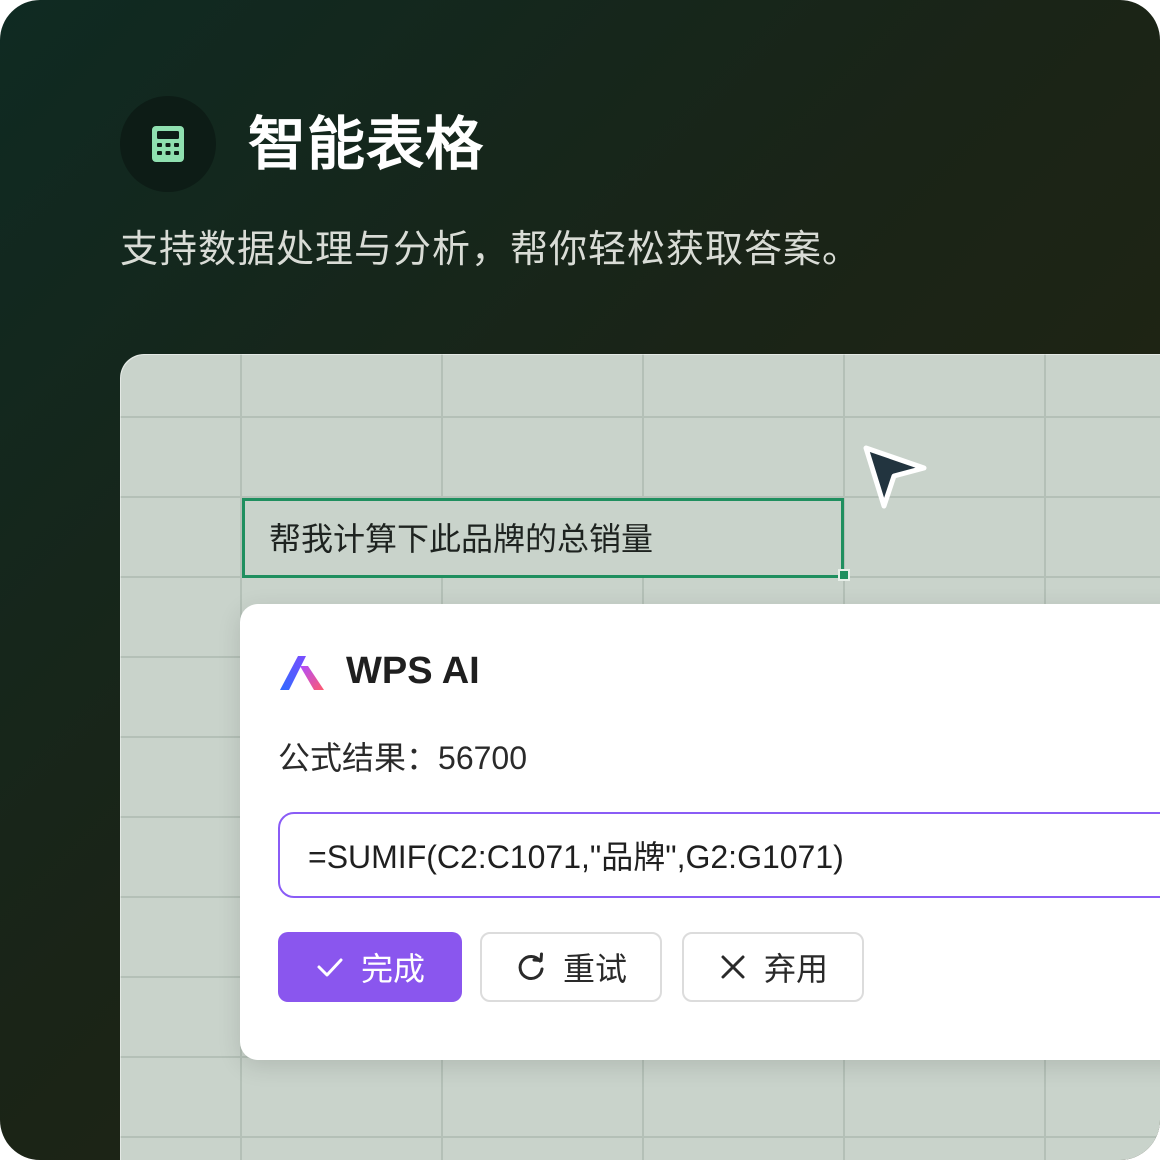 The image size is (1160, 1160). I want to click on panel-brand-name: WPS AI, so click(413, 671).